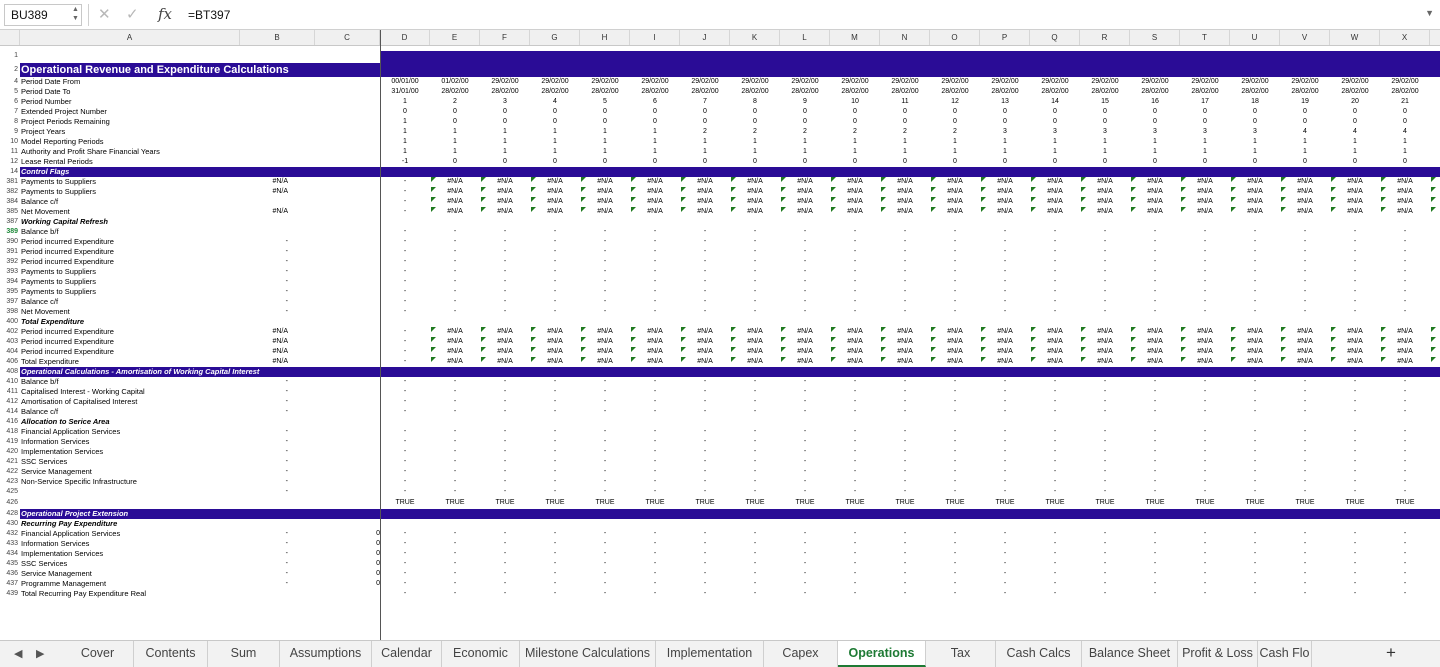 This screenshot has height=667, width=1440. What do you see at coordinates (9, 152) in the screenshot?
I see `row-number: 11` at bounding box center [9, 152].